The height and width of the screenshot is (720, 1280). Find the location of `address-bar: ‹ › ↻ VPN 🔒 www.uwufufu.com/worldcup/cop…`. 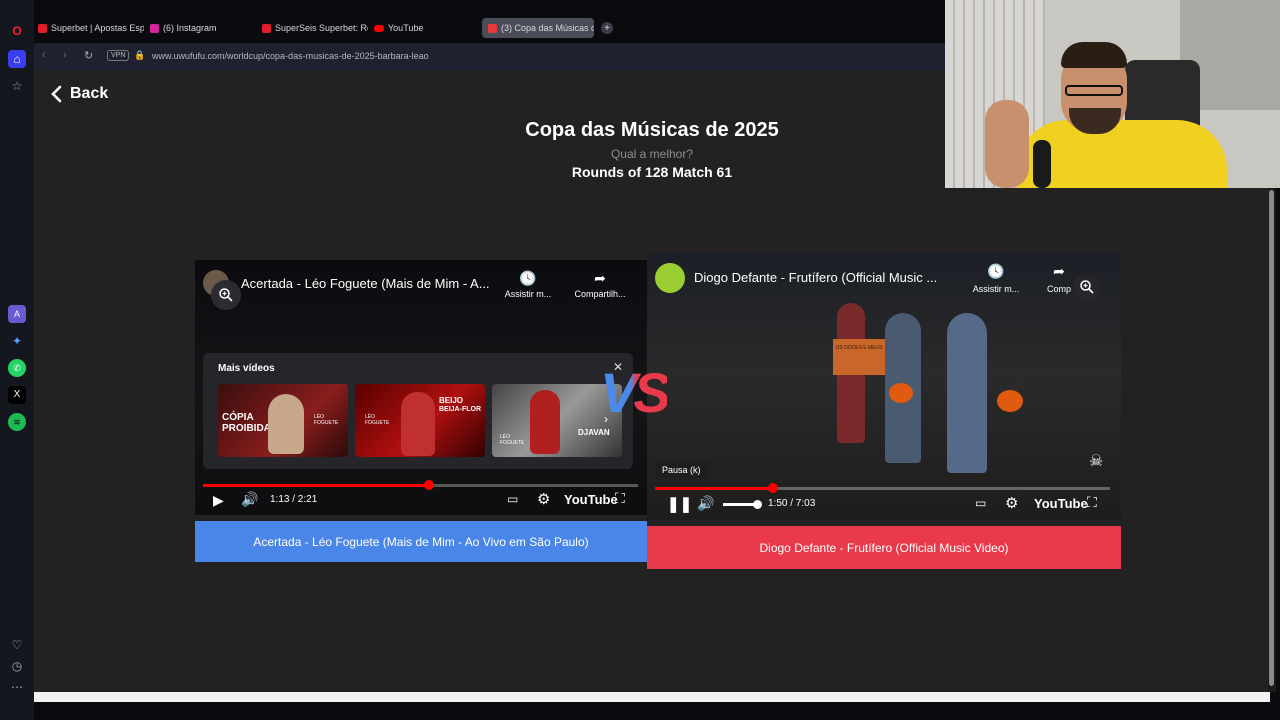

address-bar: ‹ › ↻ VPN 🔒 www.uwufufu.com/worldcup/cop… is located at coordinates (489, 56).